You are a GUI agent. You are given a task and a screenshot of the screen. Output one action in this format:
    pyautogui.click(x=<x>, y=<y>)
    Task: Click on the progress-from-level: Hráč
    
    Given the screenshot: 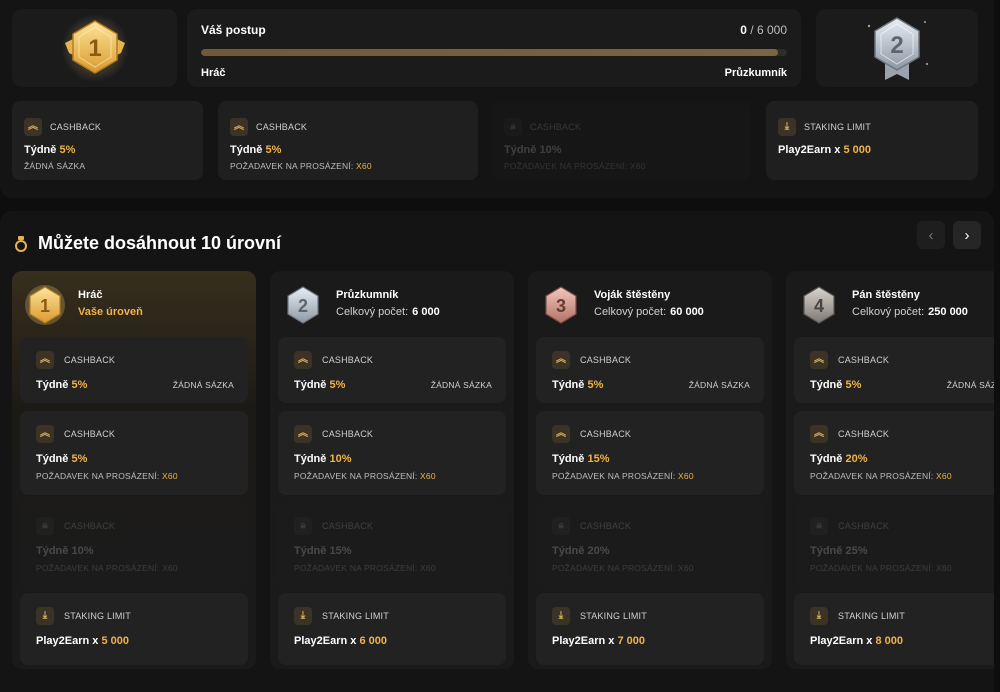 What is the action you would take?
    pyautogui.click(x=213, y=73)
    